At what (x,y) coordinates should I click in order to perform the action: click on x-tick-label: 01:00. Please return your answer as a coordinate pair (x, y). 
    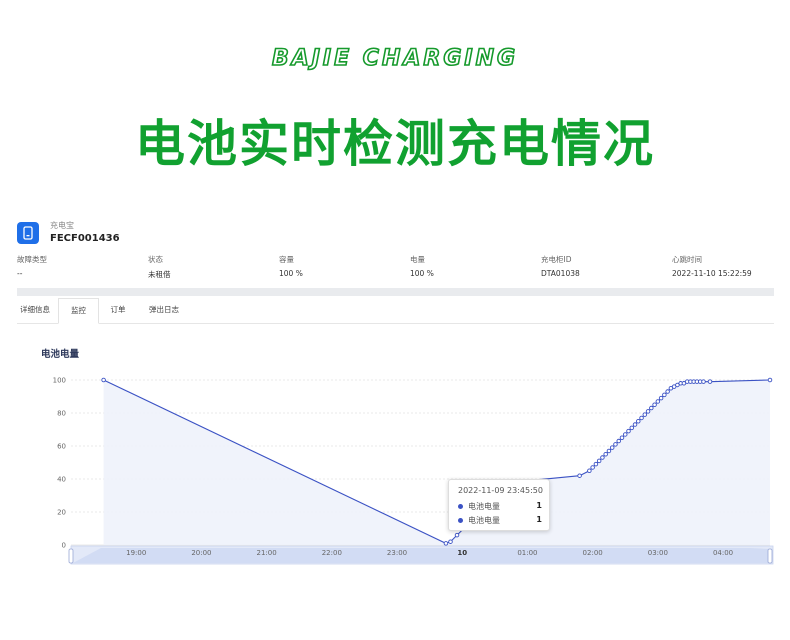
    Looking at the image, I should click on (527, 553).